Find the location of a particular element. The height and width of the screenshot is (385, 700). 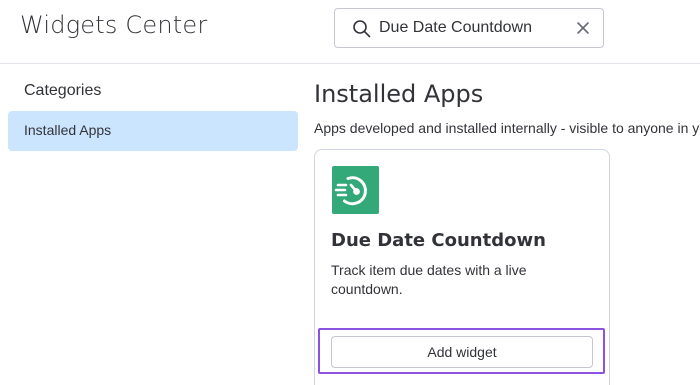

sidebar-item-installed-apps: Installed Apps is located at coordinates (153, 131).